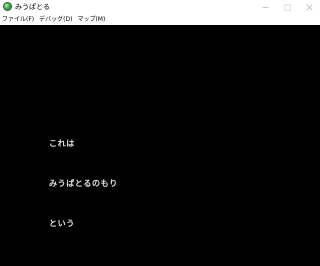 Image resolution: width=320 pixels, height=266 pixels. I want to click on message-line-1: これは, so click(62, 143).